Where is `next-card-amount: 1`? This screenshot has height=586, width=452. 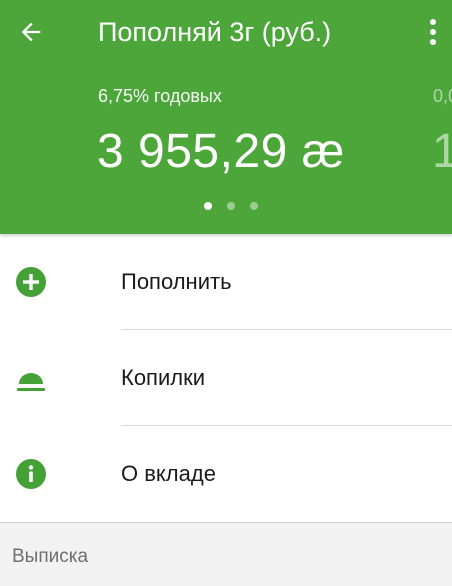 next-card-amount: 1 is located at coordinates (442, 151).